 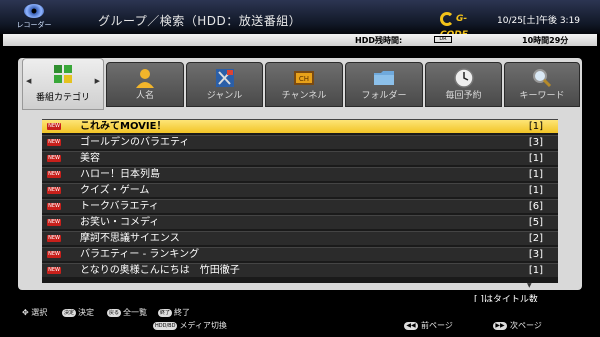 I want to click on list-item: NEW お笑い・コメディ [5], so click(x=300, y=222).